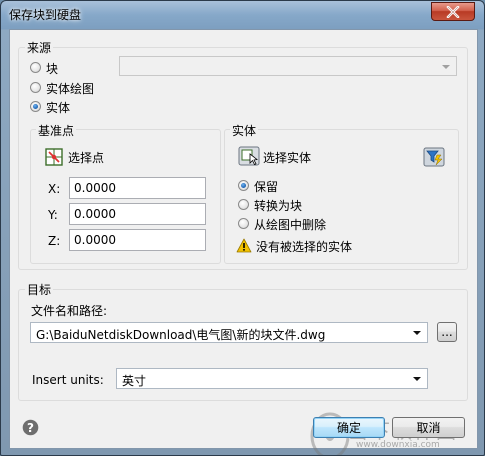 The width and height of the screenshot is (485, 456). What do you see at coordinates (45, 15) in the screenshot?
I see `window-title: 保存块到硬盘` at bounding box center [45, 15].